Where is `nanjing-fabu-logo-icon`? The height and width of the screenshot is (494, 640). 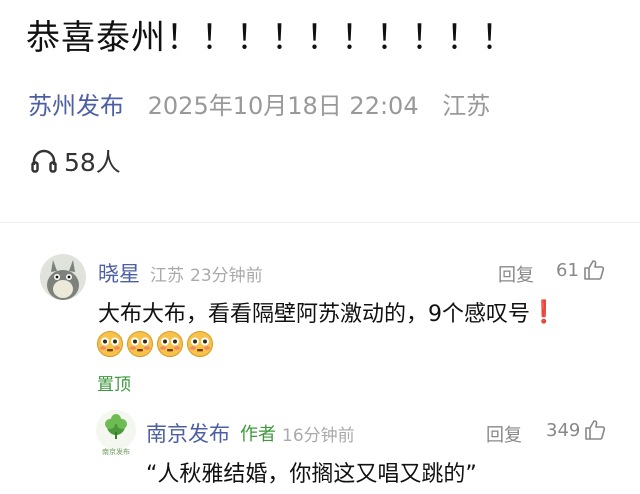
nanjing-fabu-logo-icon is located at coordinates (116, 430).